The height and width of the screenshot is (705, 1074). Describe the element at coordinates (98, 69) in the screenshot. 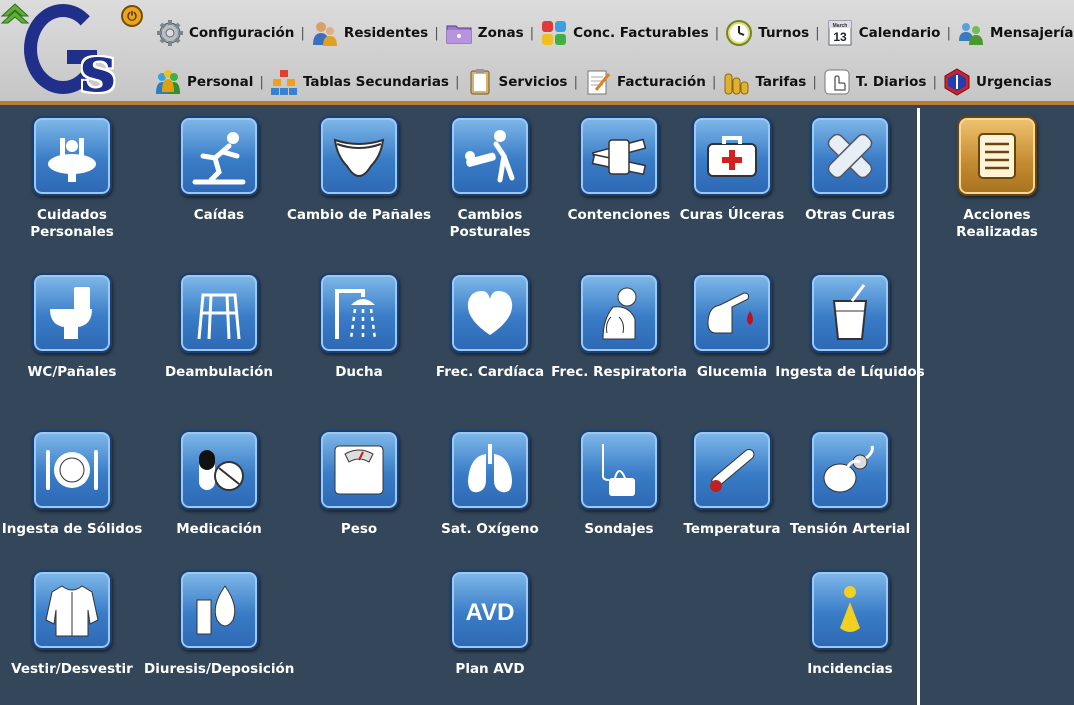

I see `logo-s-letter: s` at that location.